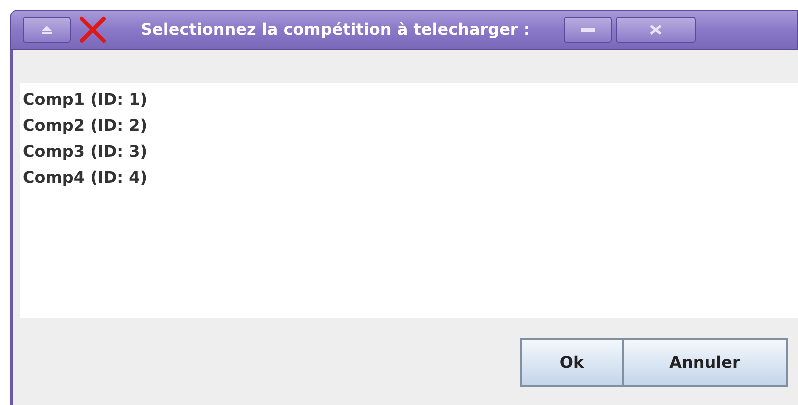 This screenshot has height=405, width=798. Describe the element at coordinates (705, 362) in the screenshot. I see `cancel-button: Annuler` at that location.